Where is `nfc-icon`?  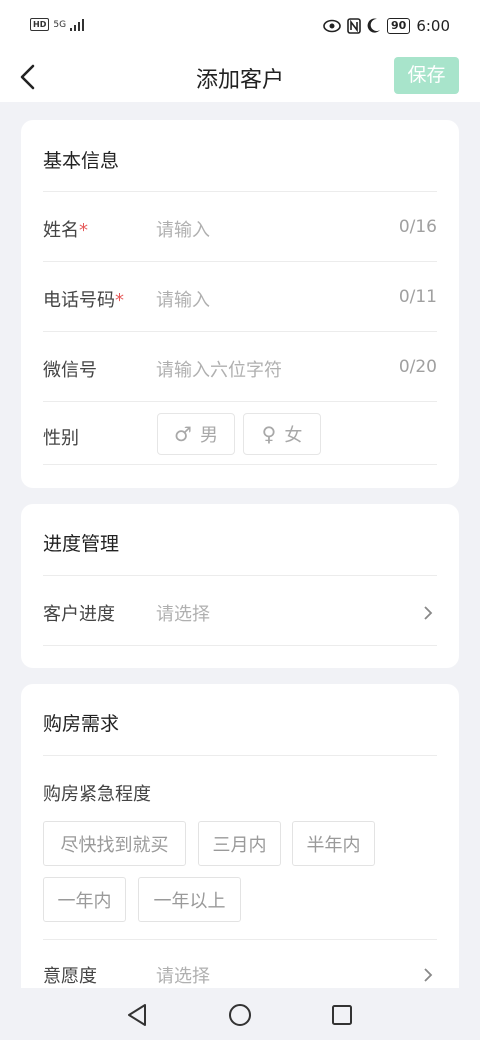
nfc-icon is located at coordinates (354, 26).